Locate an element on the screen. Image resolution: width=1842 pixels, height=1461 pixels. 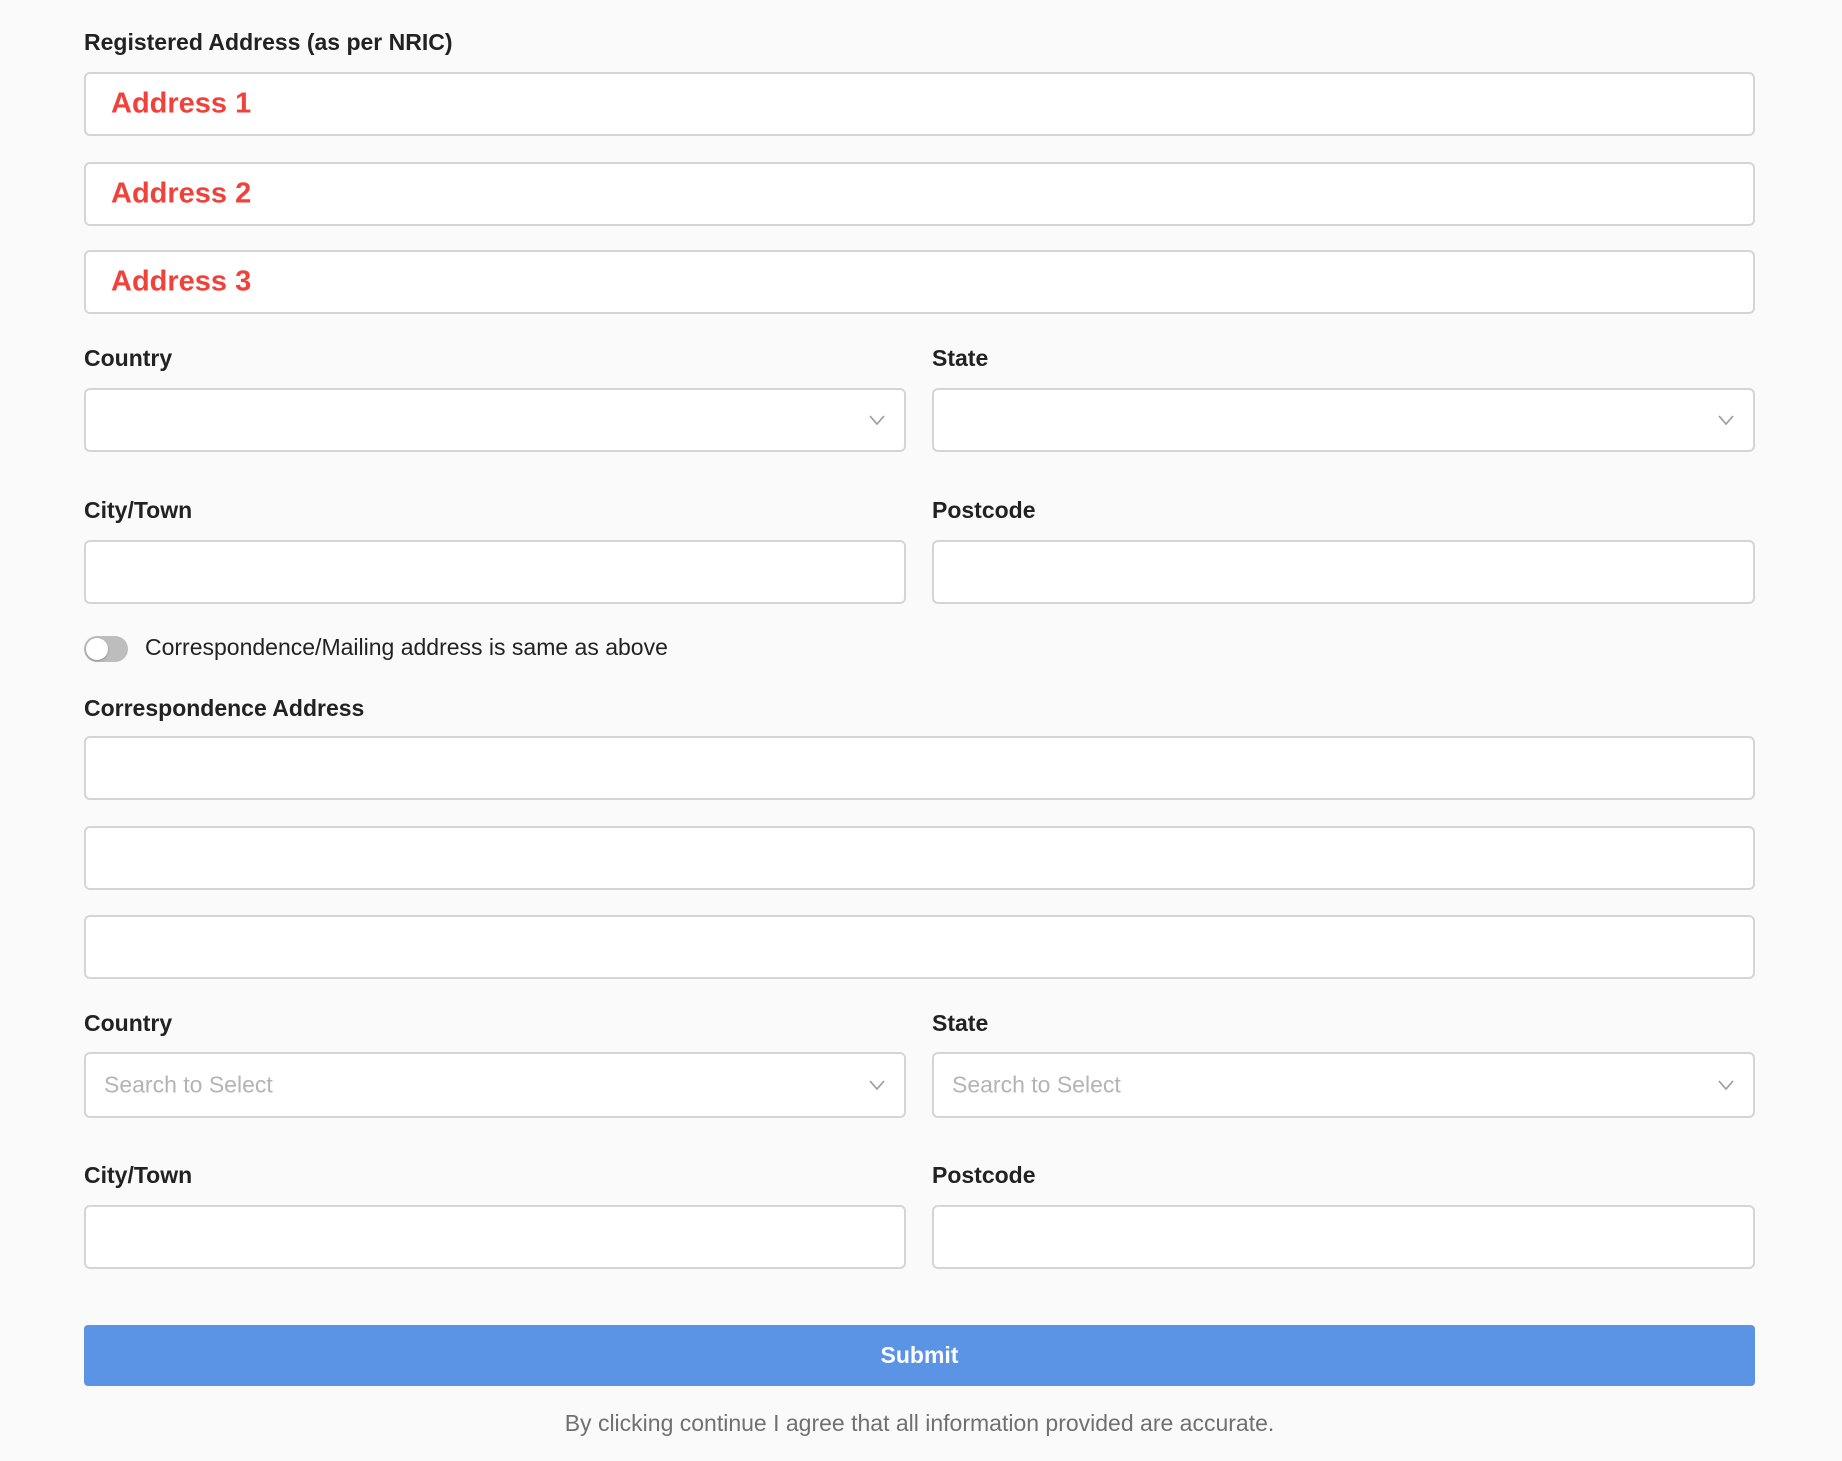
correspondence-state-select: Search to Select is located at coordinates (1343, 1085).